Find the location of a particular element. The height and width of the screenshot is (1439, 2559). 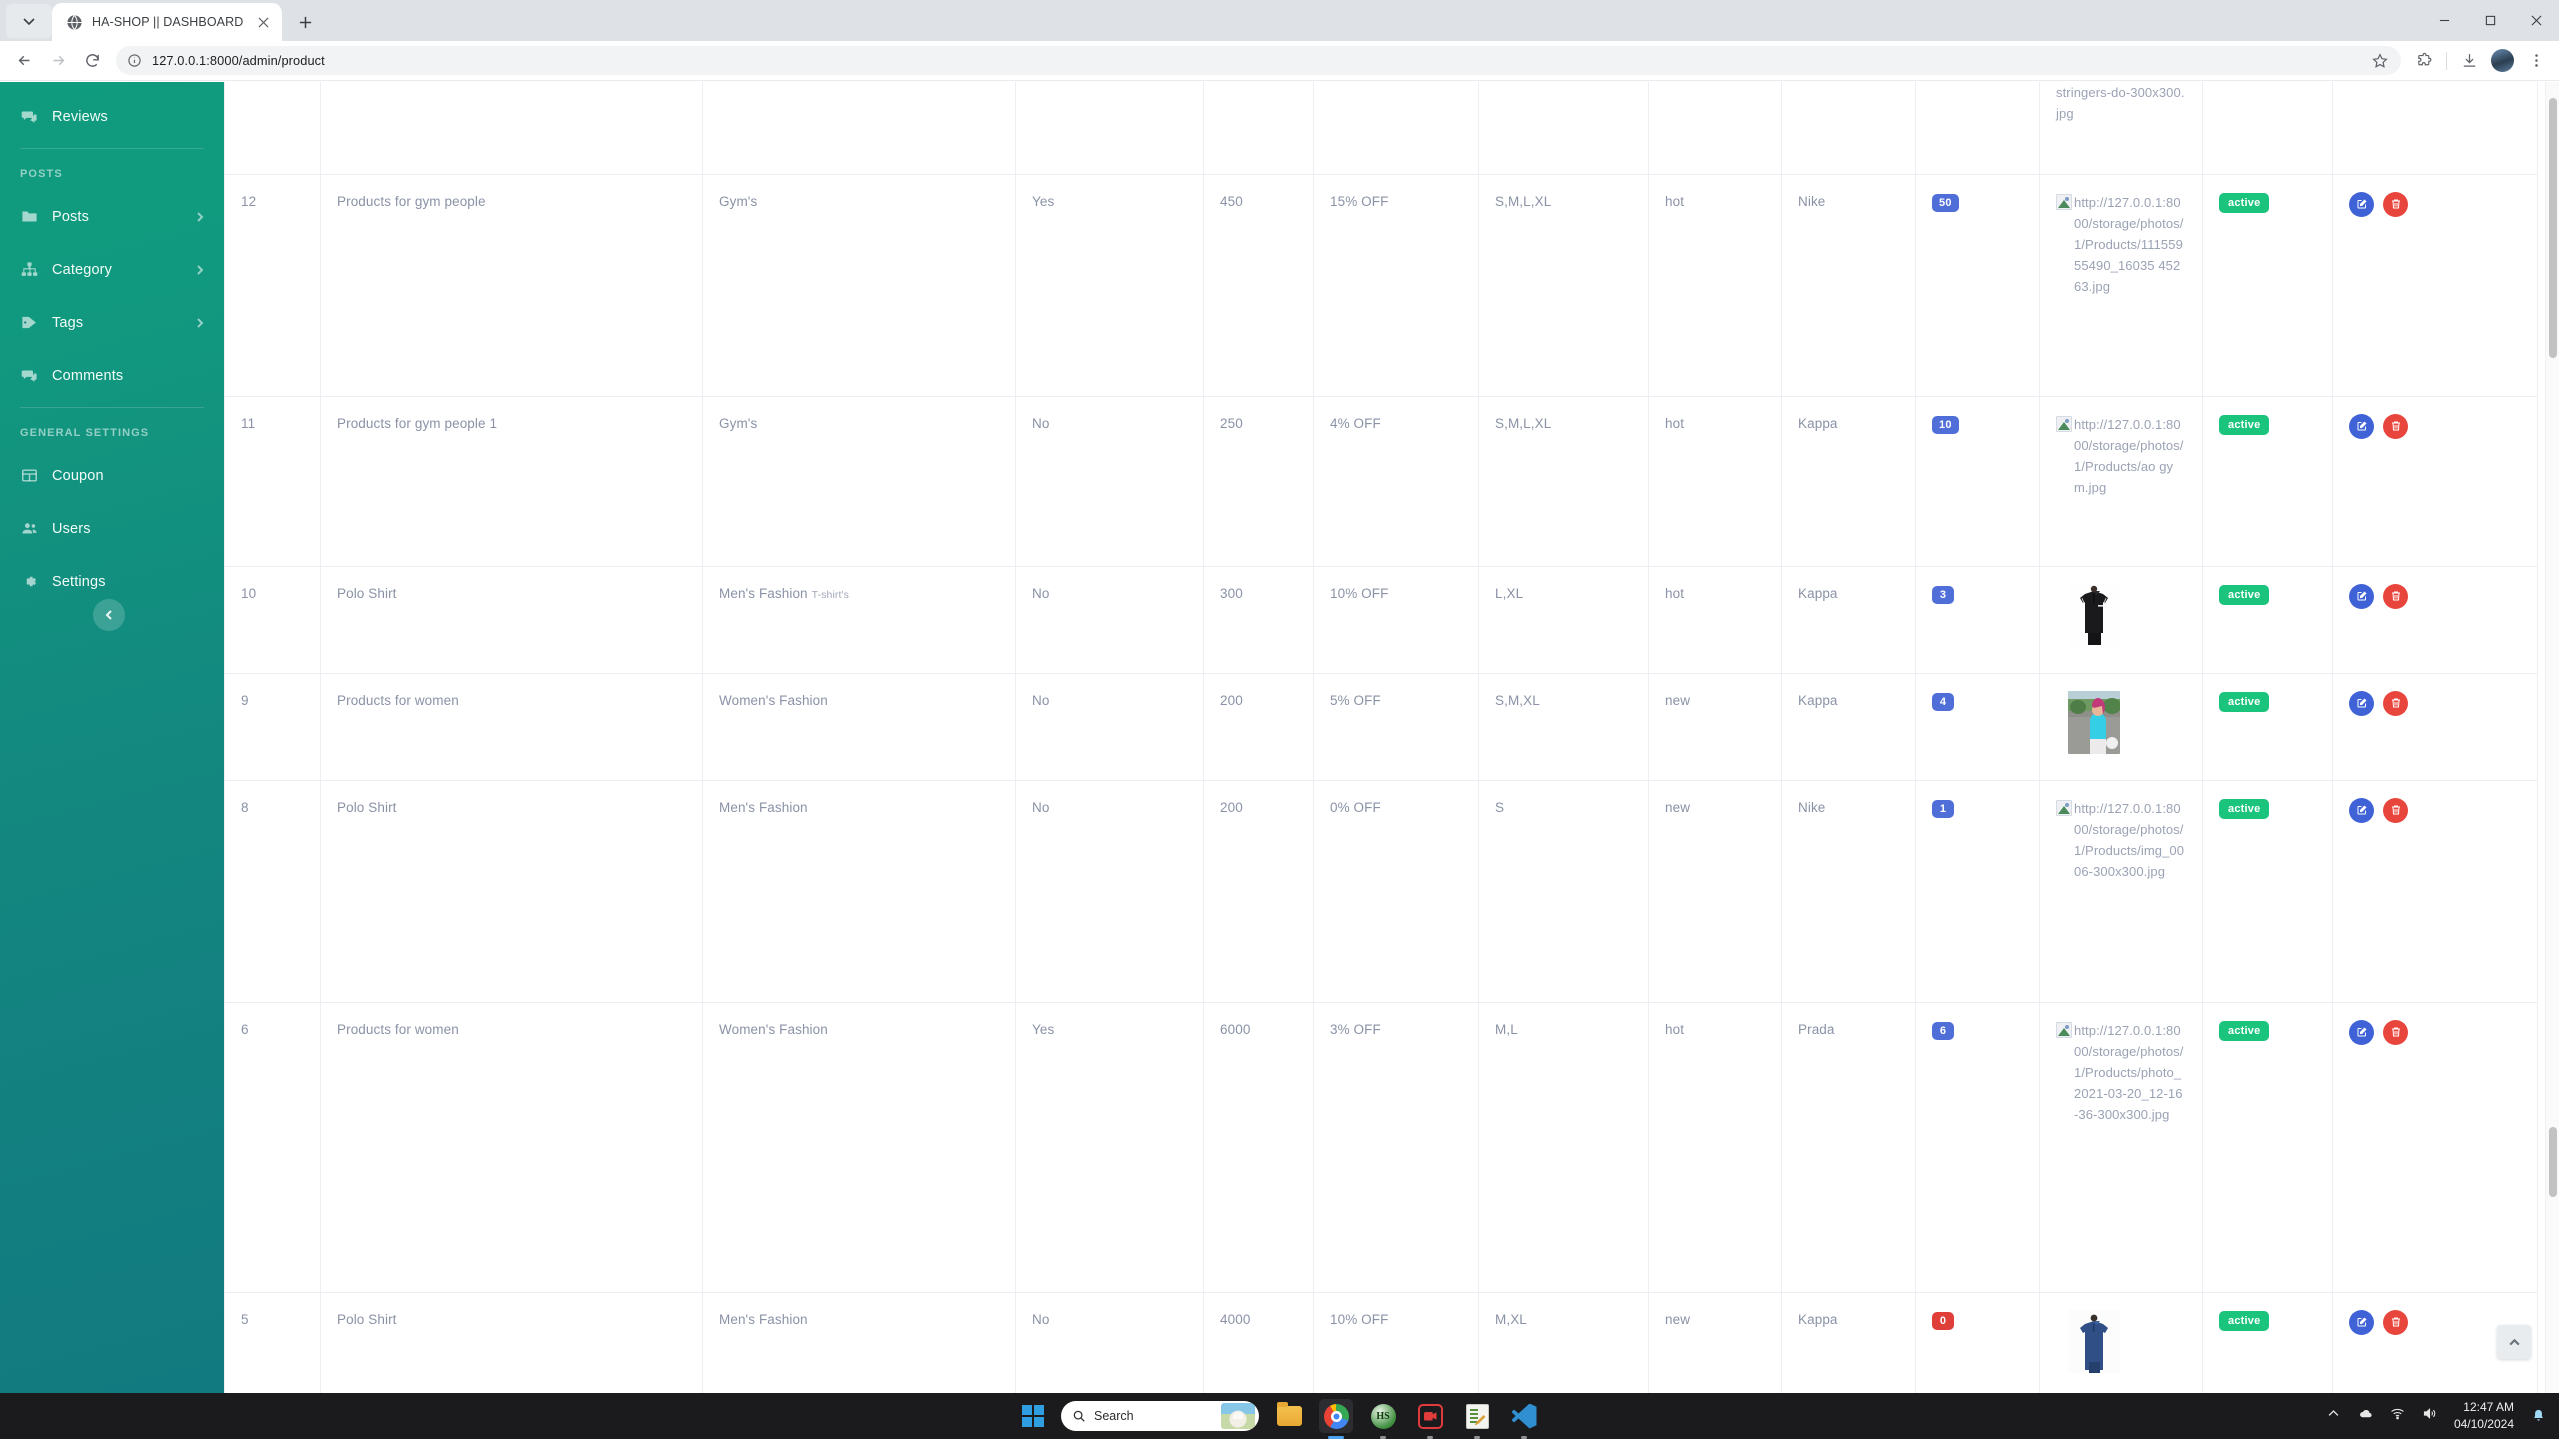

maximize-icon is located at coordinates (2490, 20).